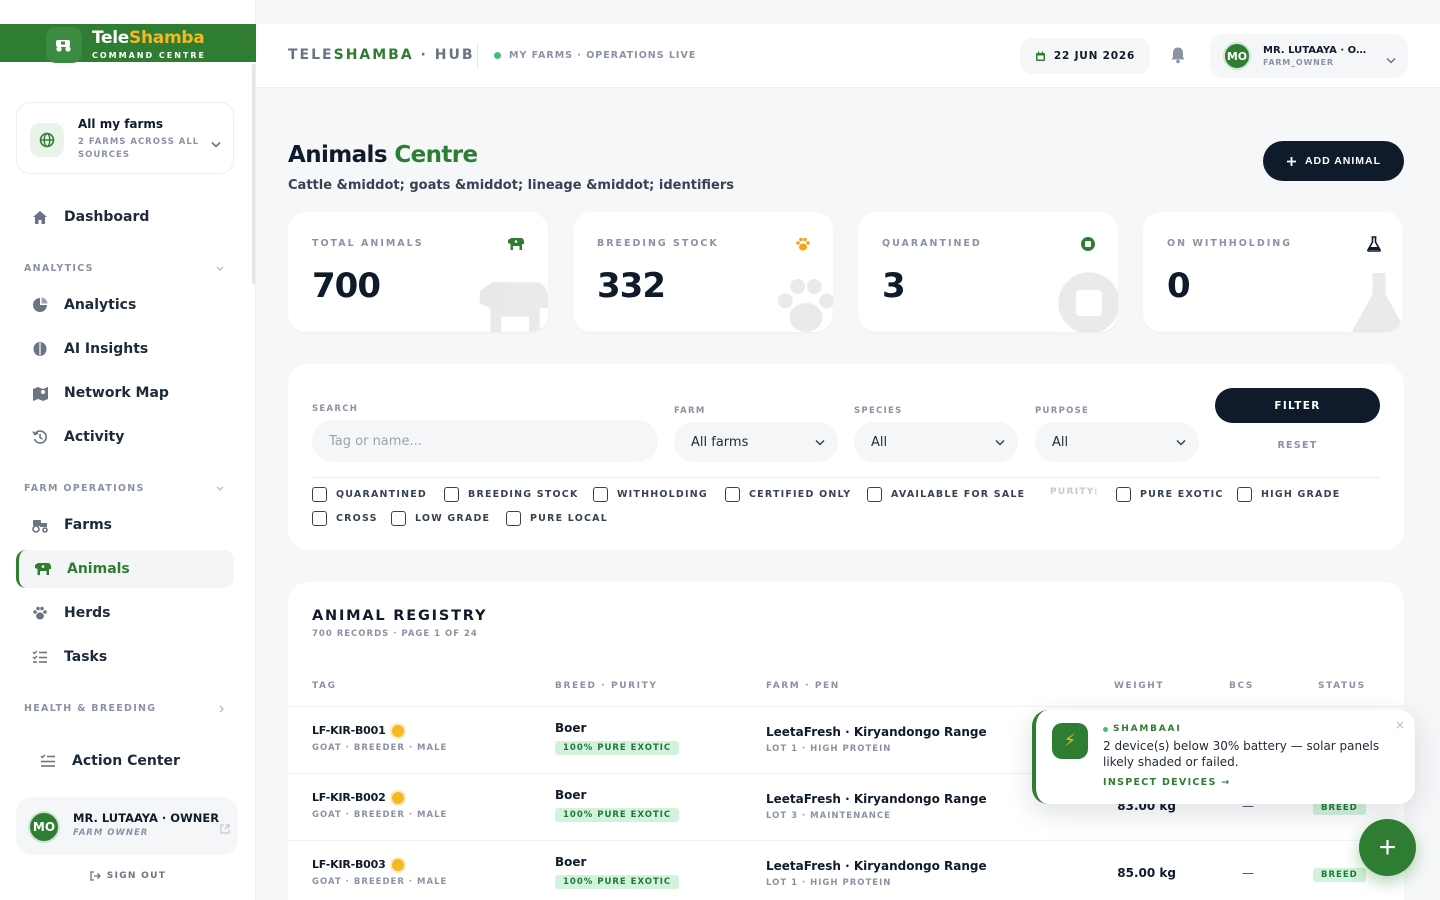 The image size is (1440, 900). Describe the element at coordinates (121, 124) in the screenshot. I see `farm-switcher-title: All my farms` at that location.